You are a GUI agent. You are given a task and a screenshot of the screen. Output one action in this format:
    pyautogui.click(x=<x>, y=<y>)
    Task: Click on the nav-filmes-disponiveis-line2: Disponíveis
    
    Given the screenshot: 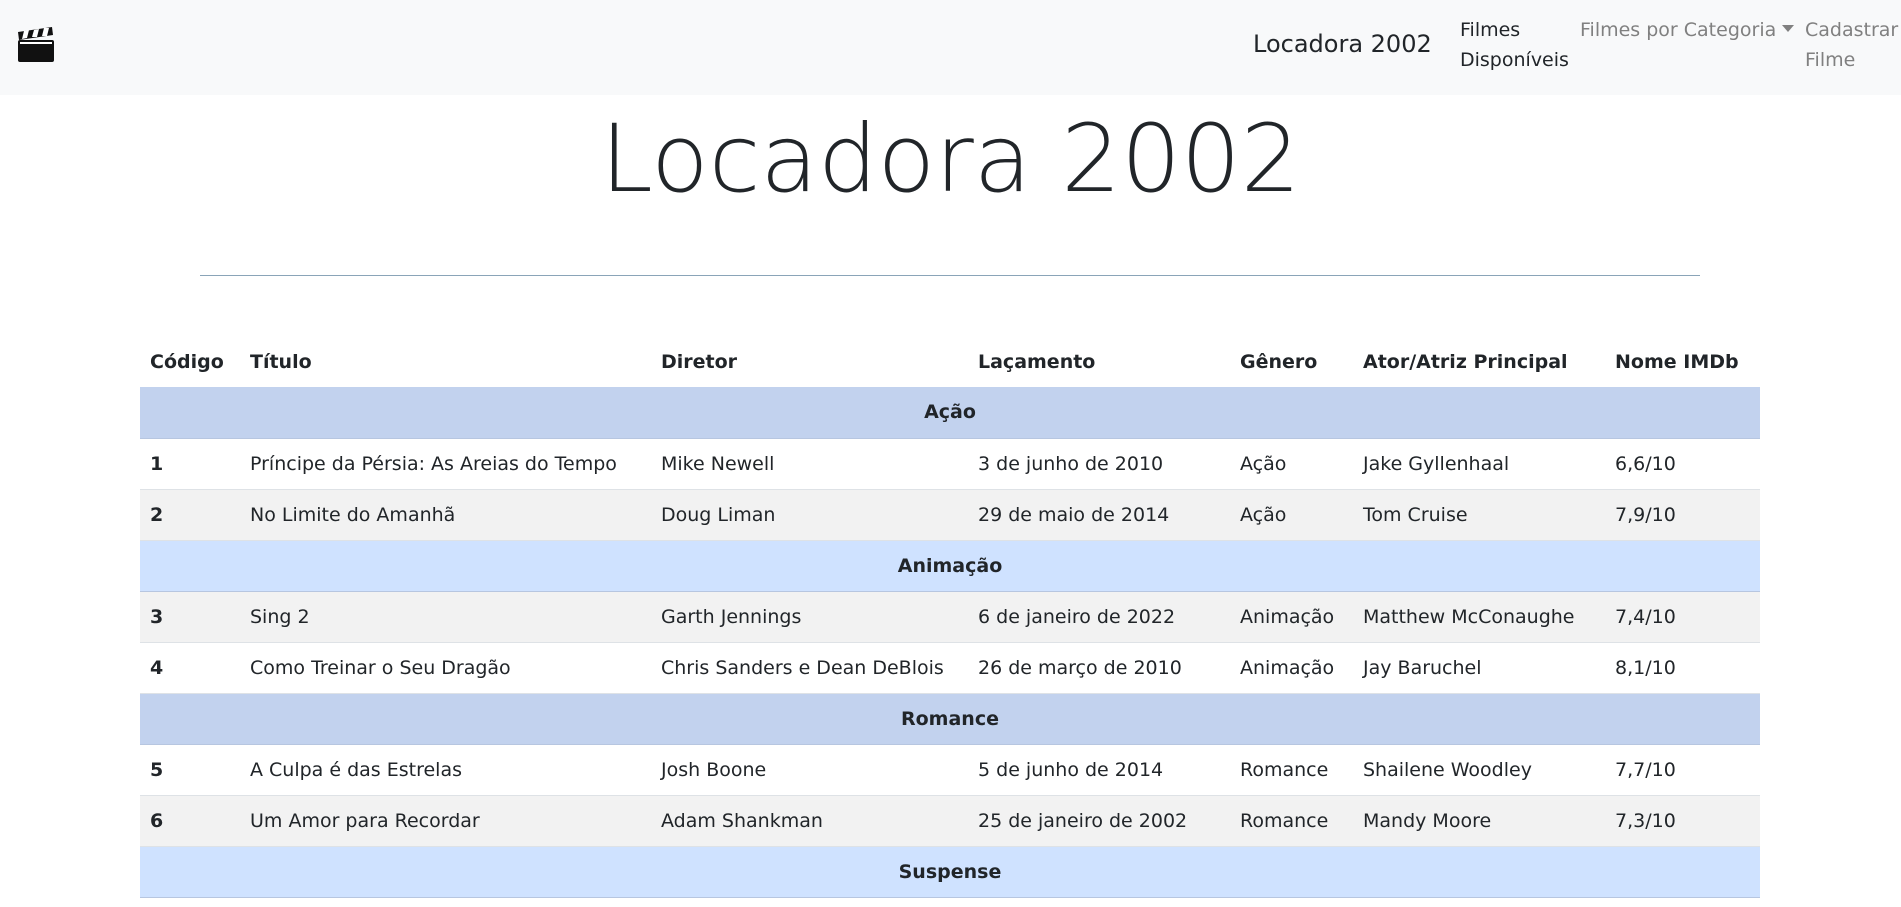 What is the action you would take?
    pyautogui.click(x=1514, y=60)
    